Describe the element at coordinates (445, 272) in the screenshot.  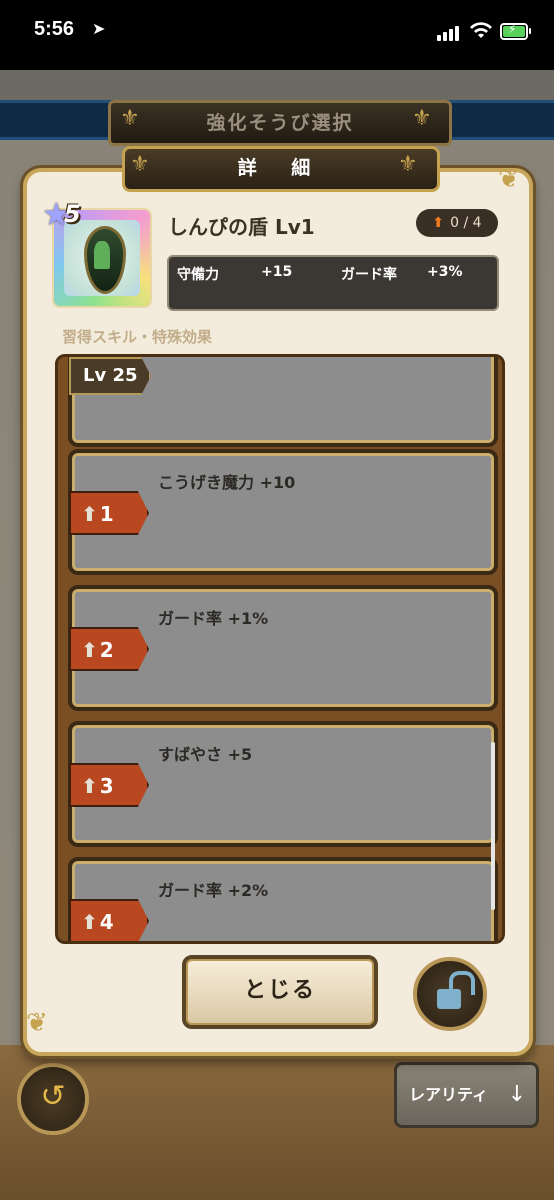
I see `stat-value: +3%` at that location.